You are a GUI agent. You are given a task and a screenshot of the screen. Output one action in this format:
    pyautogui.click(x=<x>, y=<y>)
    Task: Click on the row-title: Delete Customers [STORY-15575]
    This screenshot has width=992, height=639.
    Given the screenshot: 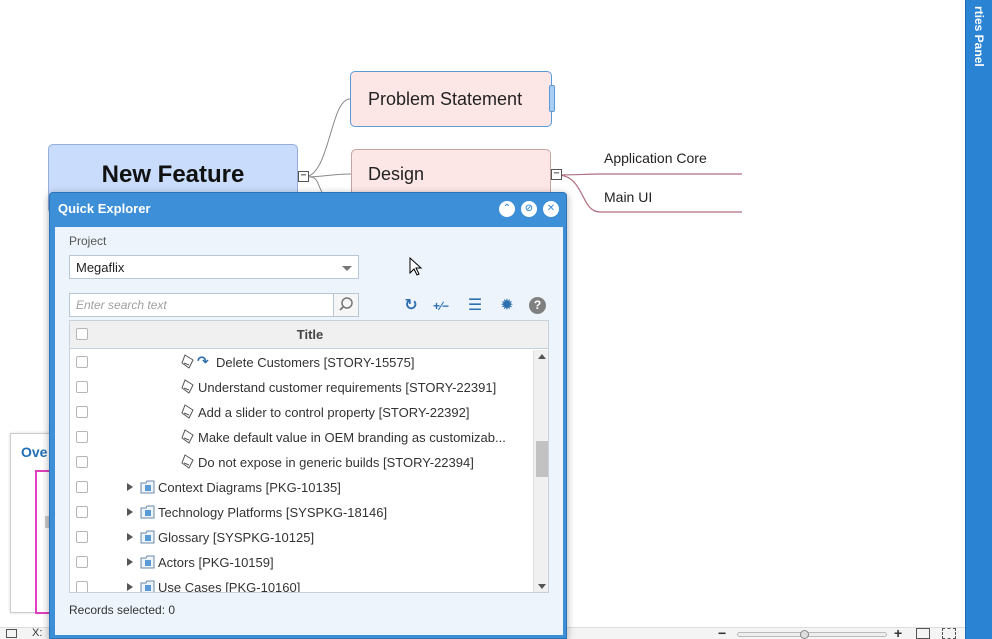 What is the action you would take?
    pyautogui.click(x=315, y=362)
    